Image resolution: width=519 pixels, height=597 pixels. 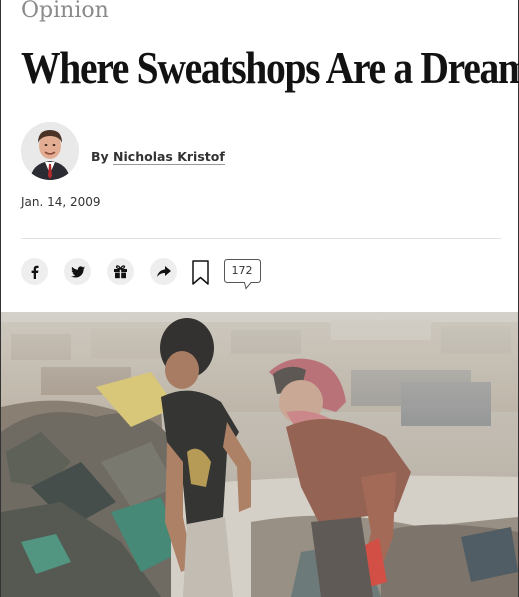 What do you see at coordinates (50, 151) in the screenshot?
I see `author-avatar` at bounding box center [50, 151].